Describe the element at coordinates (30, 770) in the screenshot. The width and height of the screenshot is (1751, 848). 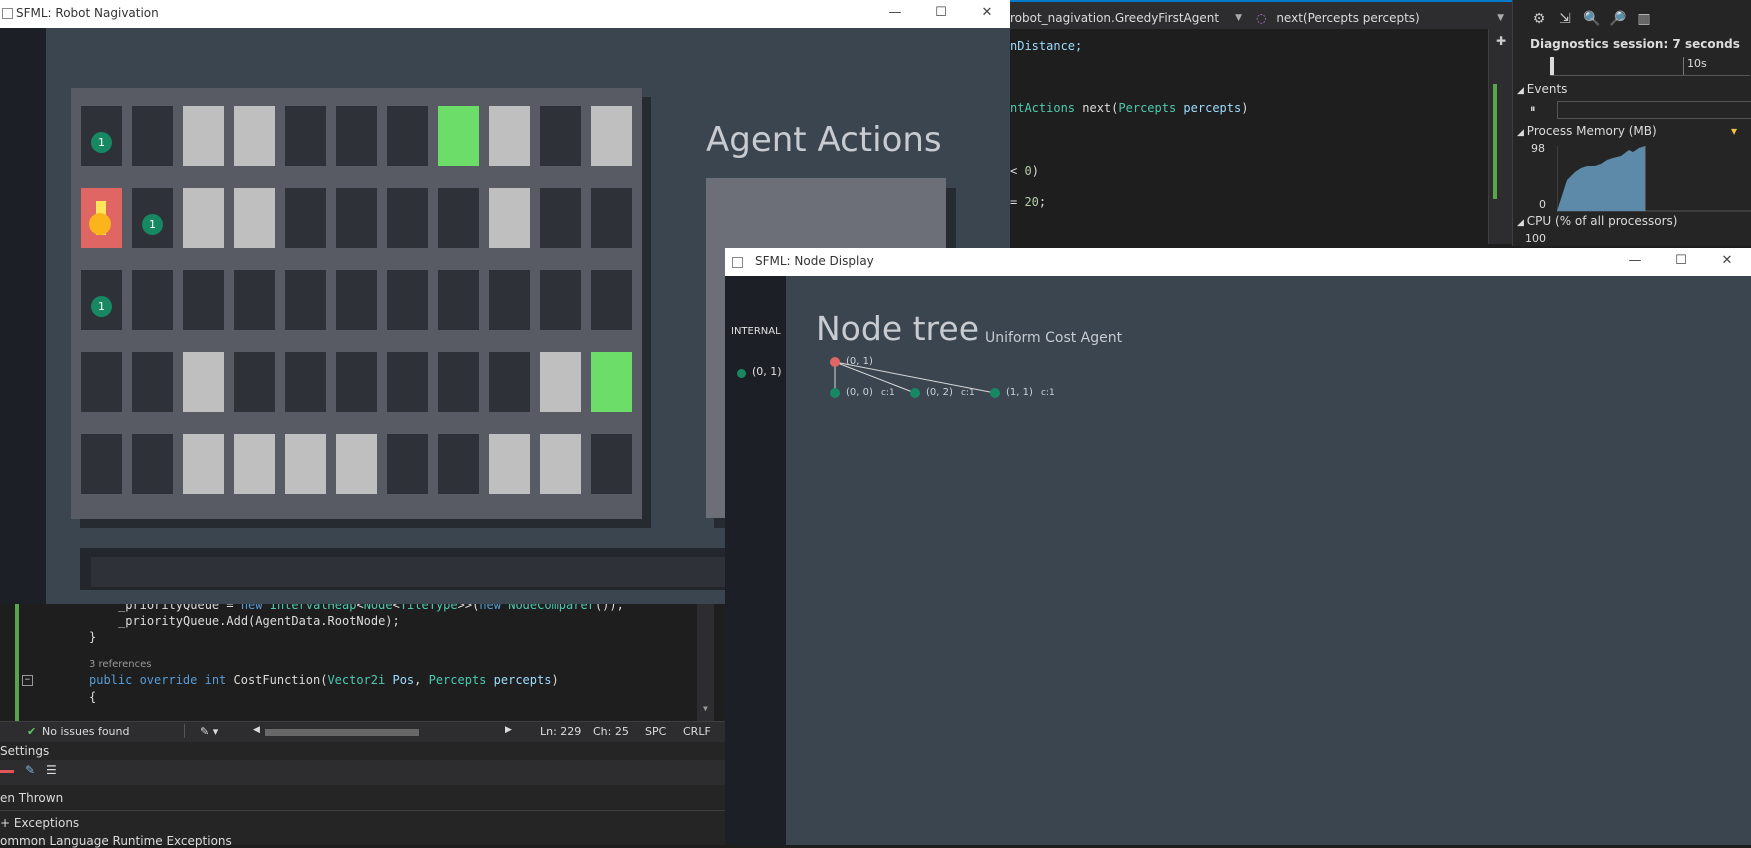
I see `edit-icon: ✎` at that location.